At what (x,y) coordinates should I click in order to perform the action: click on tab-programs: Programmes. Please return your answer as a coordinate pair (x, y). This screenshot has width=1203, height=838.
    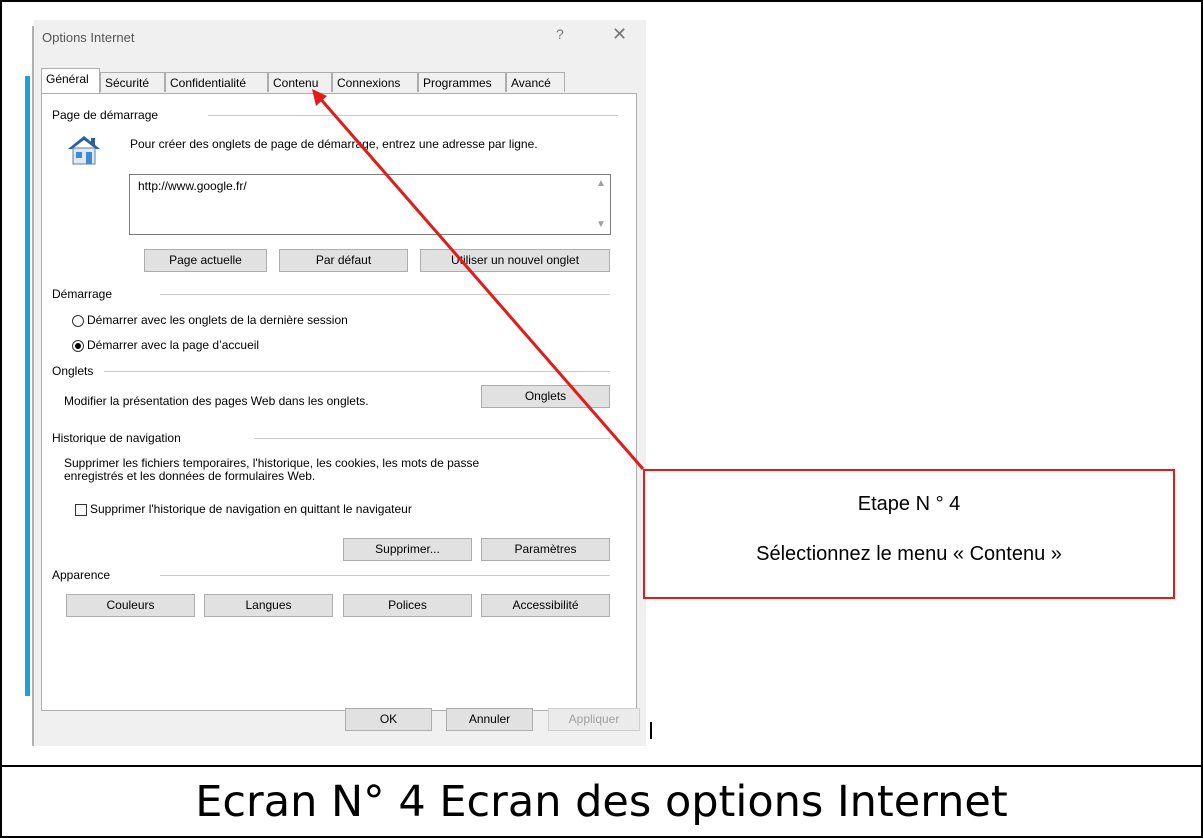
    Looking at the image, I should click on (462, 82).